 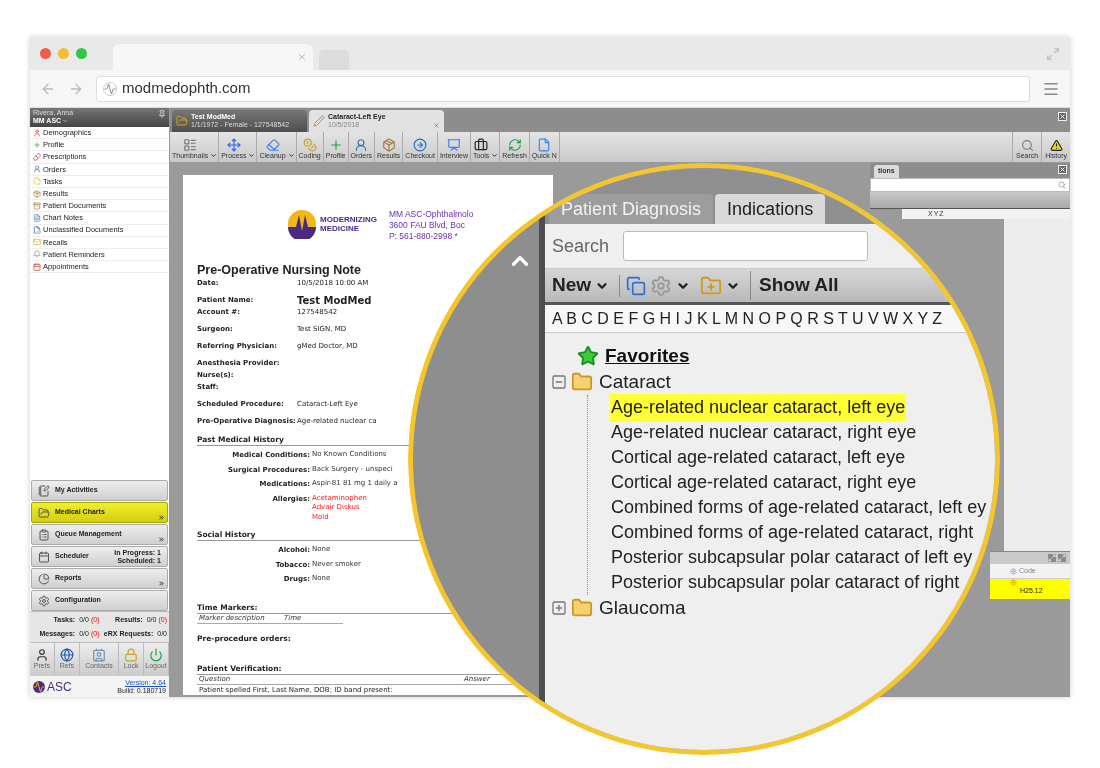 I want to click on clinic-address: 3600 FAU Blvd, Boc, so click(x=427, y=225).